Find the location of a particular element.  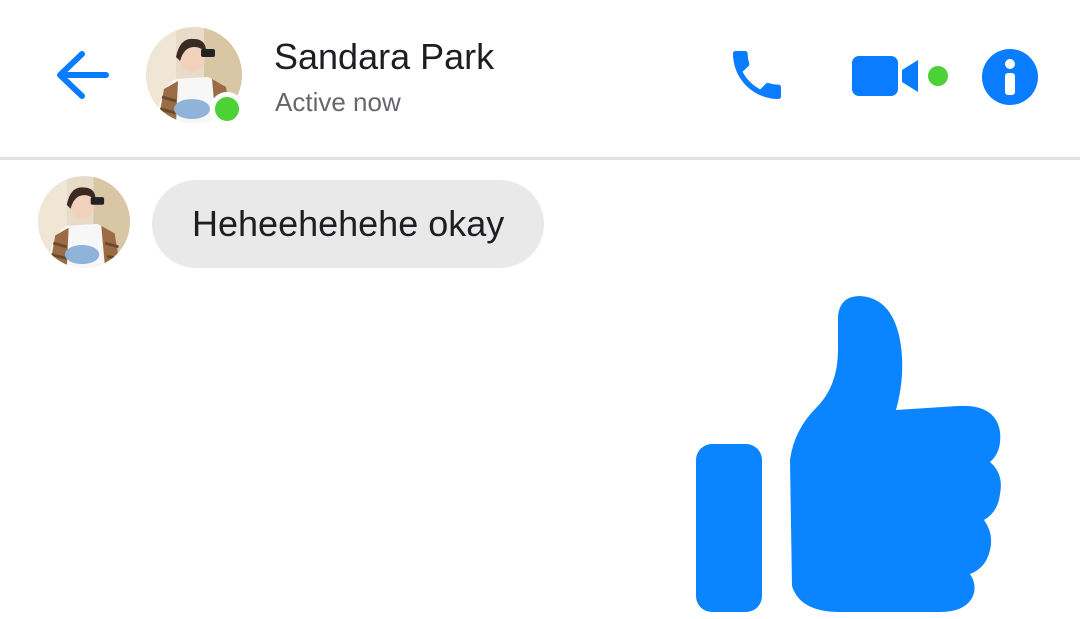

contact-name: Sandara Park is located at coordinates (384, 57).